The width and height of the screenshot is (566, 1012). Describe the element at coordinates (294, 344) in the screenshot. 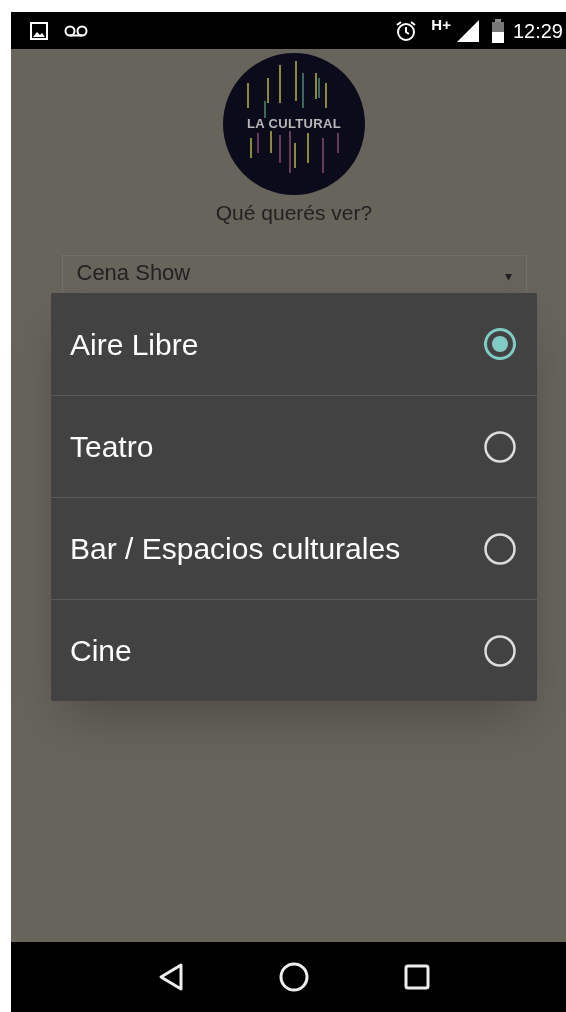

I see `option-item: Aire Libre` at that location.